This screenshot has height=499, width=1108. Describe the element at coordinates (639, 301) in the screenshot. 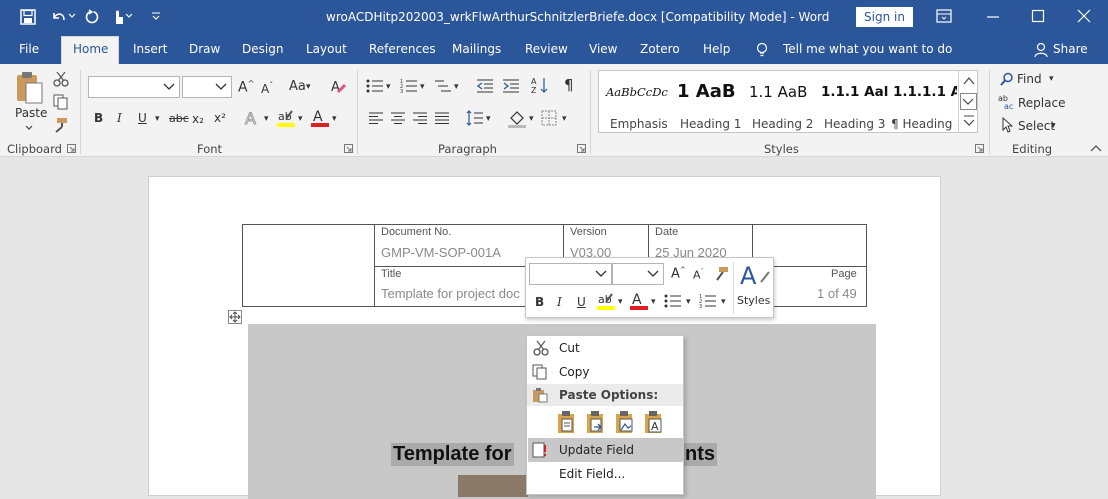

I see `mini-font-color-icon: A` at that location.